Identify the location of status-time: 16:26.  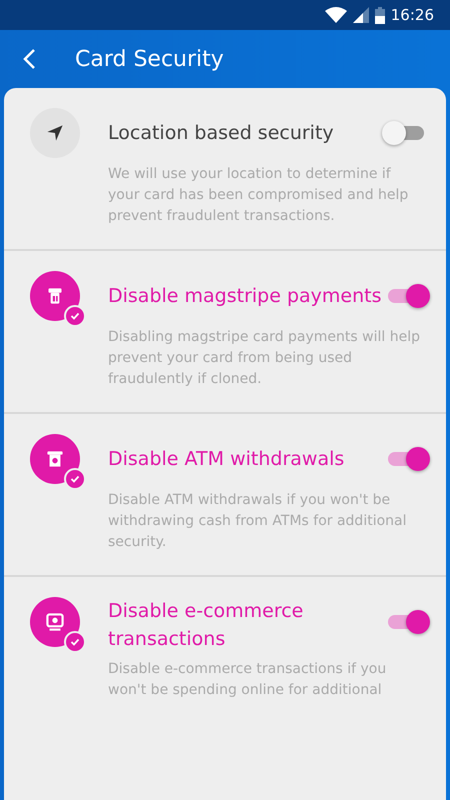
(412, 15).